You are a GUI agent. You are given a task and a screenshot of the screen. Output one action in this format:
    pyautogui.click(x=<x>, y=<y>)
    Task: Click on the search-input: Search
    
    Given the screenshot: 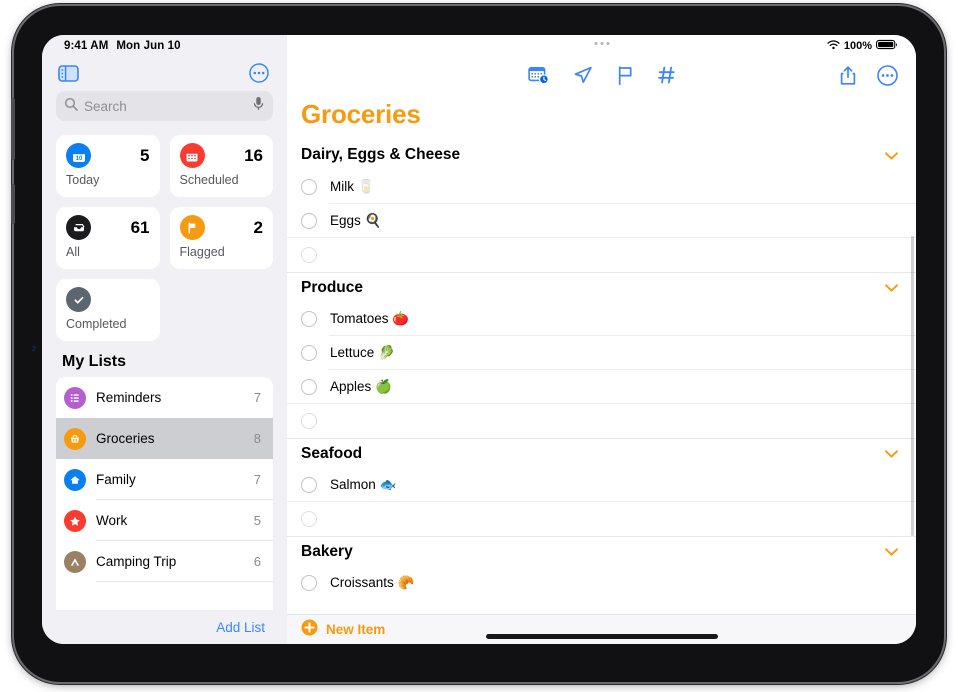 What is the action you would take?
    pyautogui.click(x=164, y=106)
    